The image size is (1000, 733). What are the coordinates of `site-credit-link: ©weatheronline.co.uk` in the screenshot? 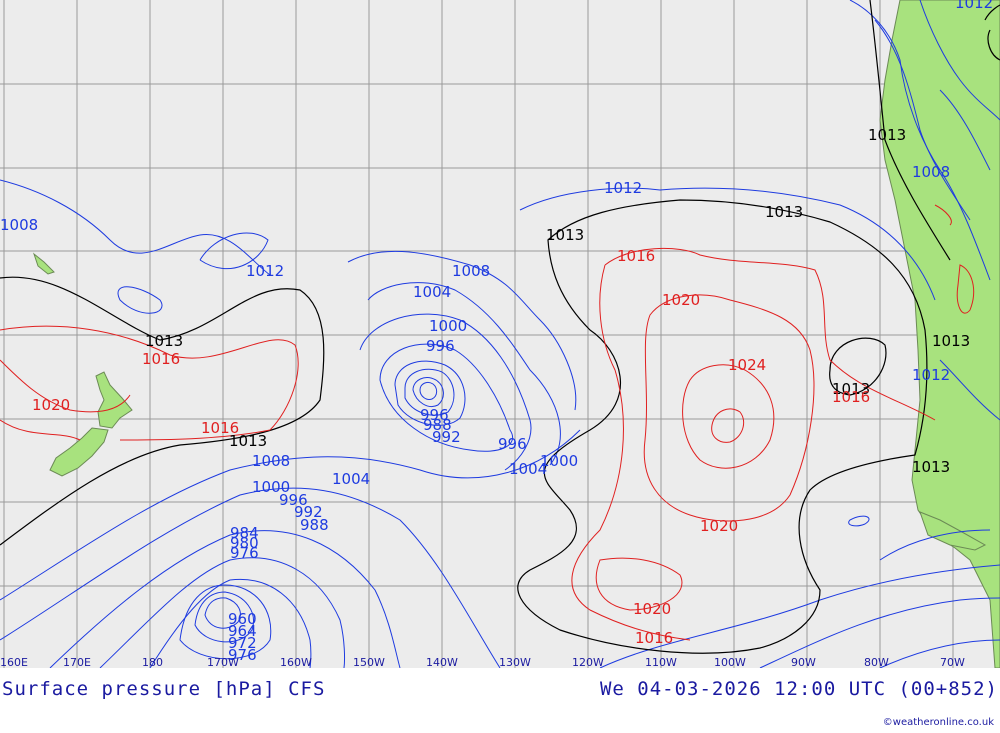 It's located at (938, 722).